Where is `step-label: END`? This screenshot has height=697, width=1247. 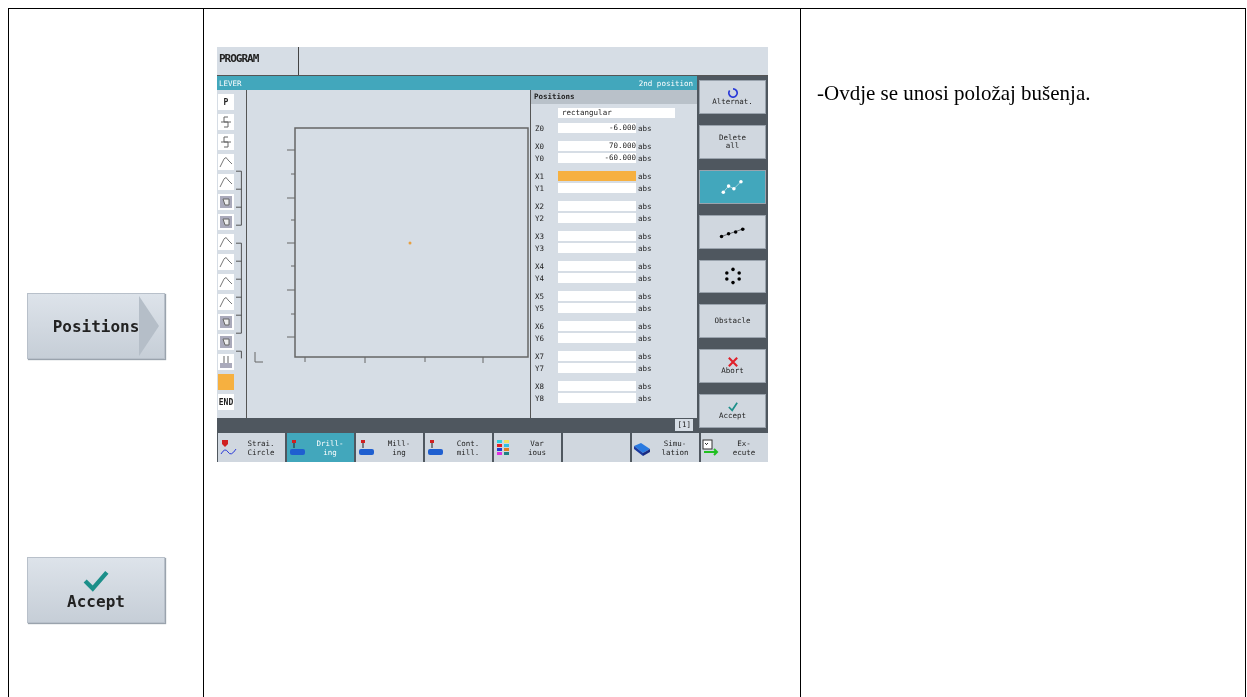 step-label: END is located at coordinates (226, 402).